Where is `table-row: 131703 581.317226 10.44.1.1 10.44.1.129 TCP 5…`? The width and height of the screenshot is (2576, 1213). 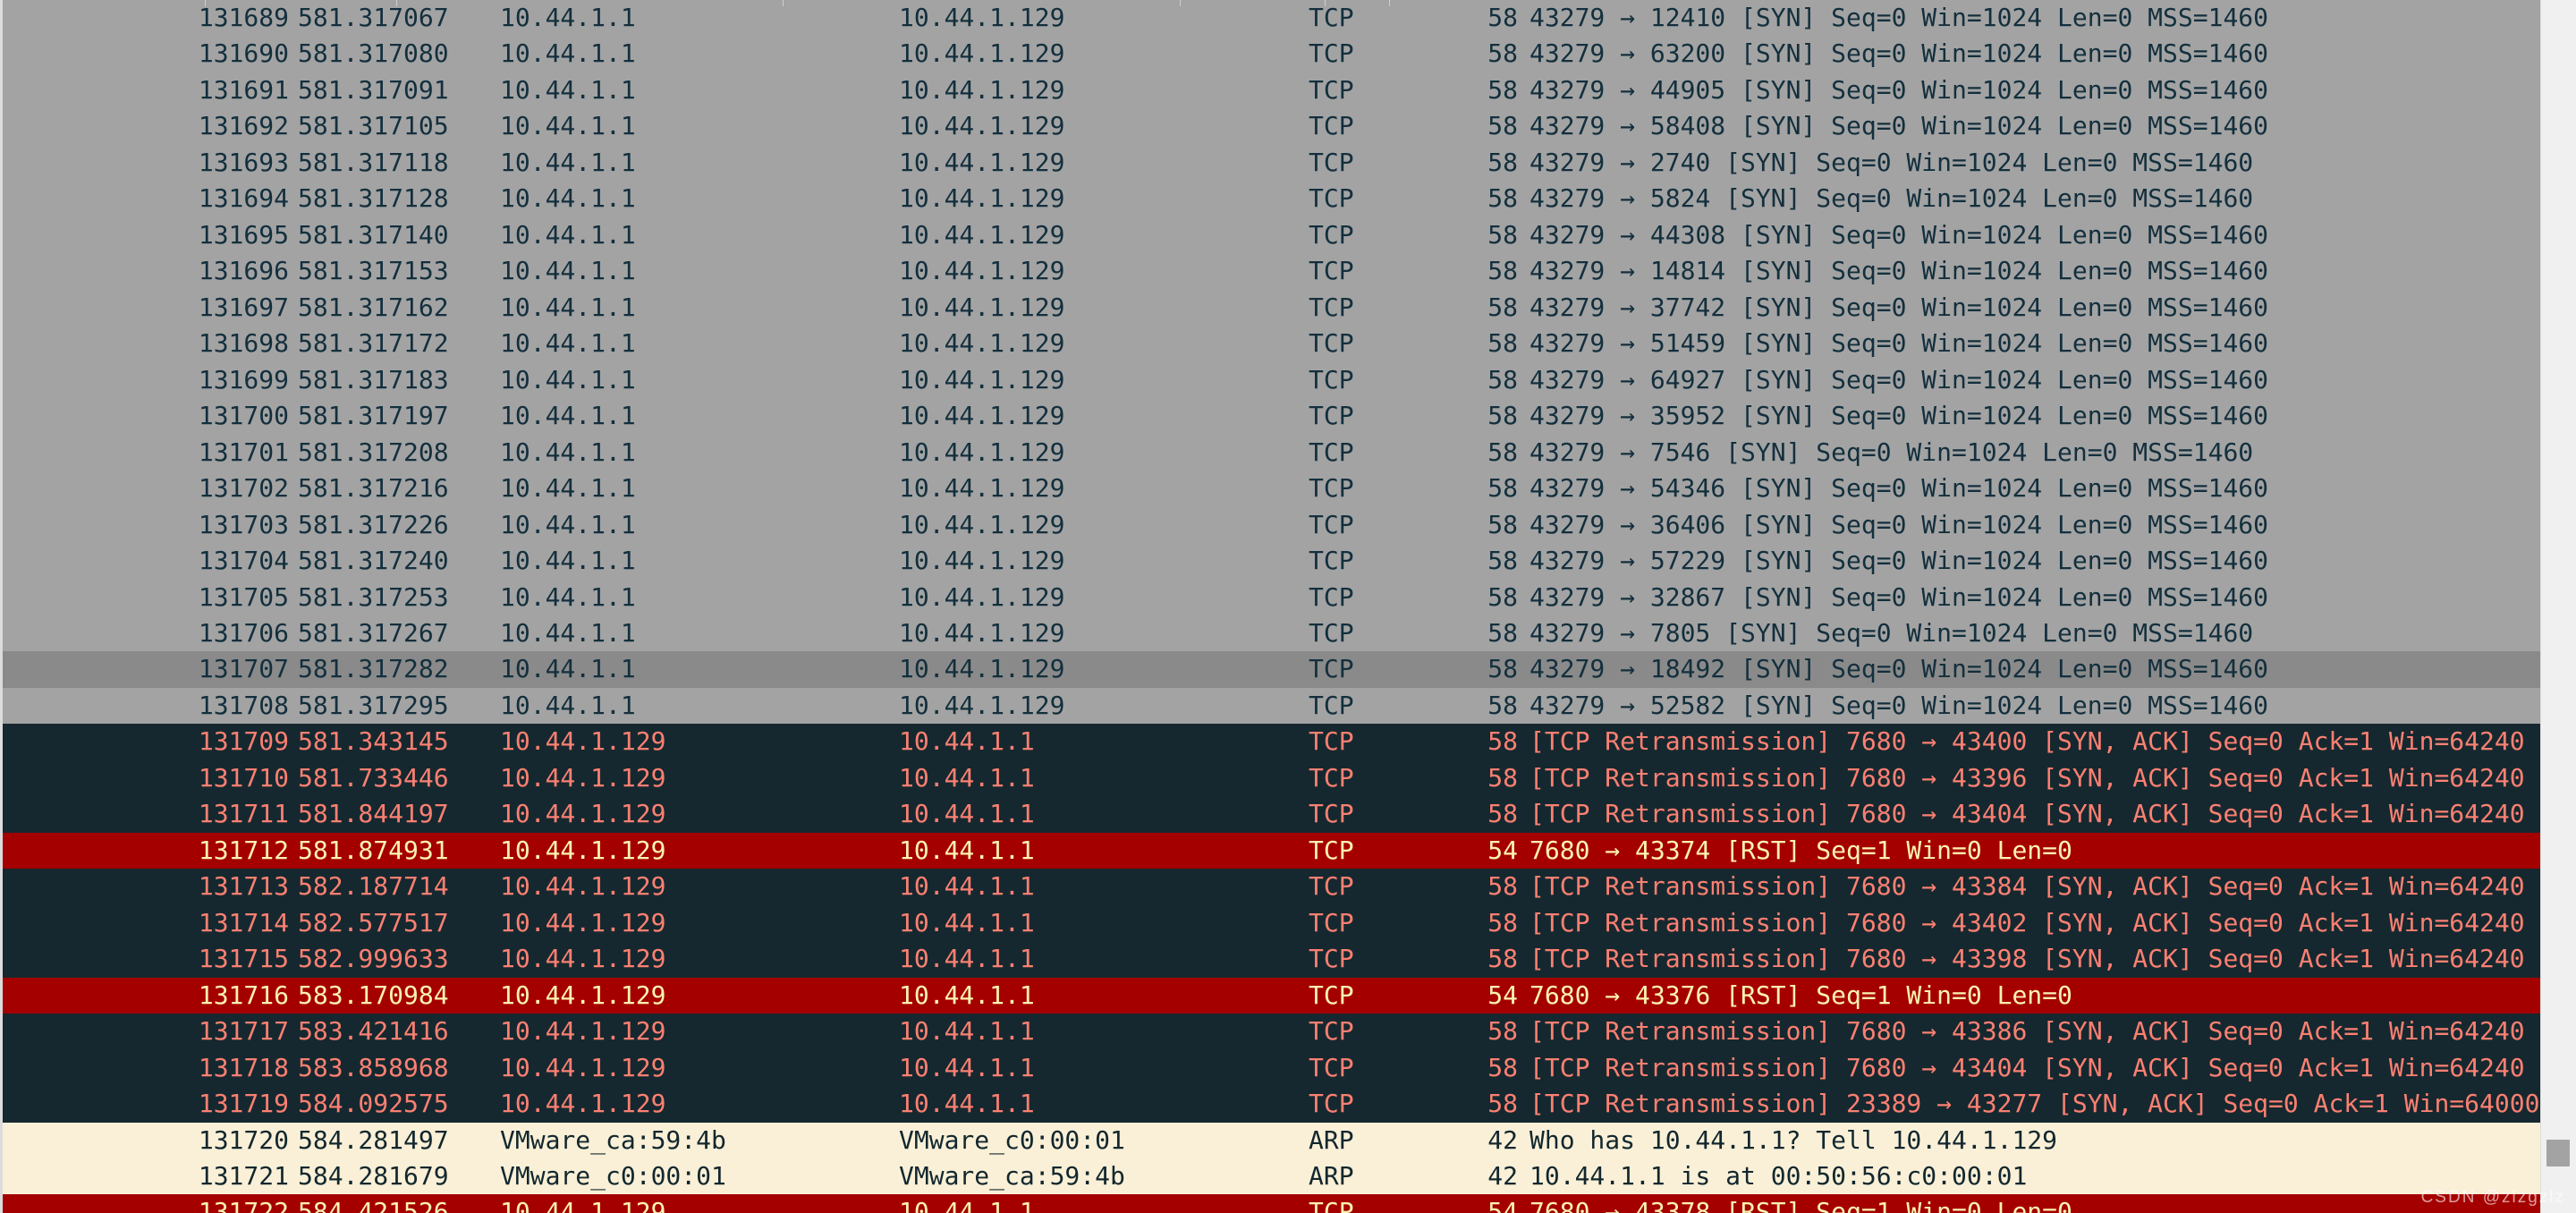 table-row: 131703 581.317226 10.44.1.1 10.44.1.129 TCP 5… is located at coordinates (1271, 525).